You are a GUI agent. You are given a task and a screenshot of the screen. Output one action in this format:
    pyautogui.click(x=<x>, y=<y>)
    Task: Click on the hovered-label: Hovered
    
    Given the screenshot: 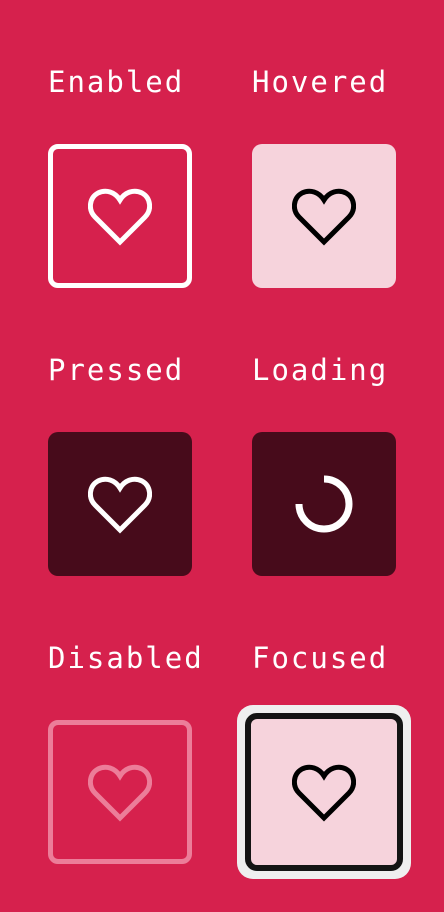 What is the action you would take?
    pyautogui.click(x=320, y=82)
    